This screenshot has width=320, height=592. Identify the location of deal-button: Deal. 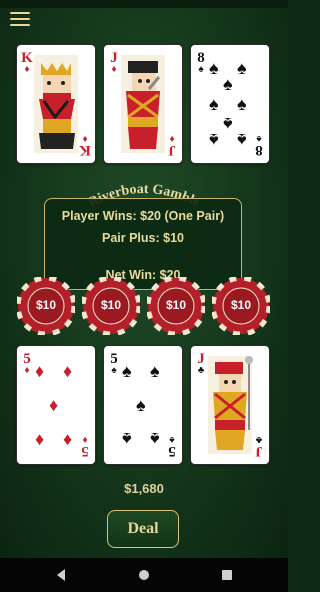
(143, 529).